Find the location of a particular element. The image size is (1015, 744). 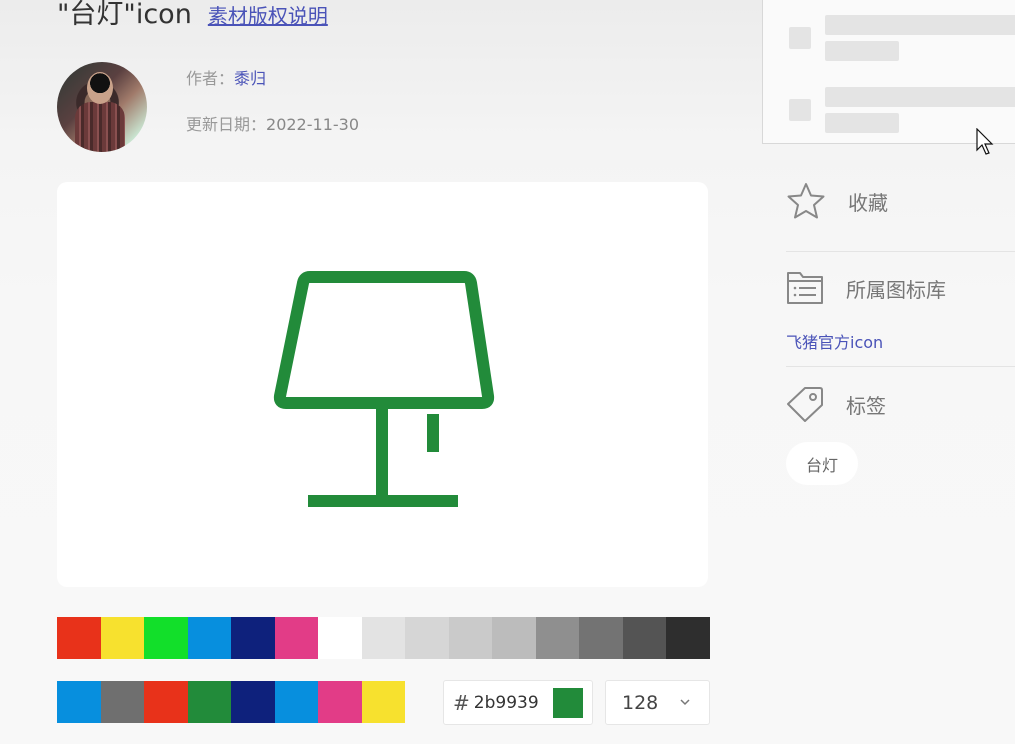

library-section-header: 所属图标库 is located at coordinates (866, 288).